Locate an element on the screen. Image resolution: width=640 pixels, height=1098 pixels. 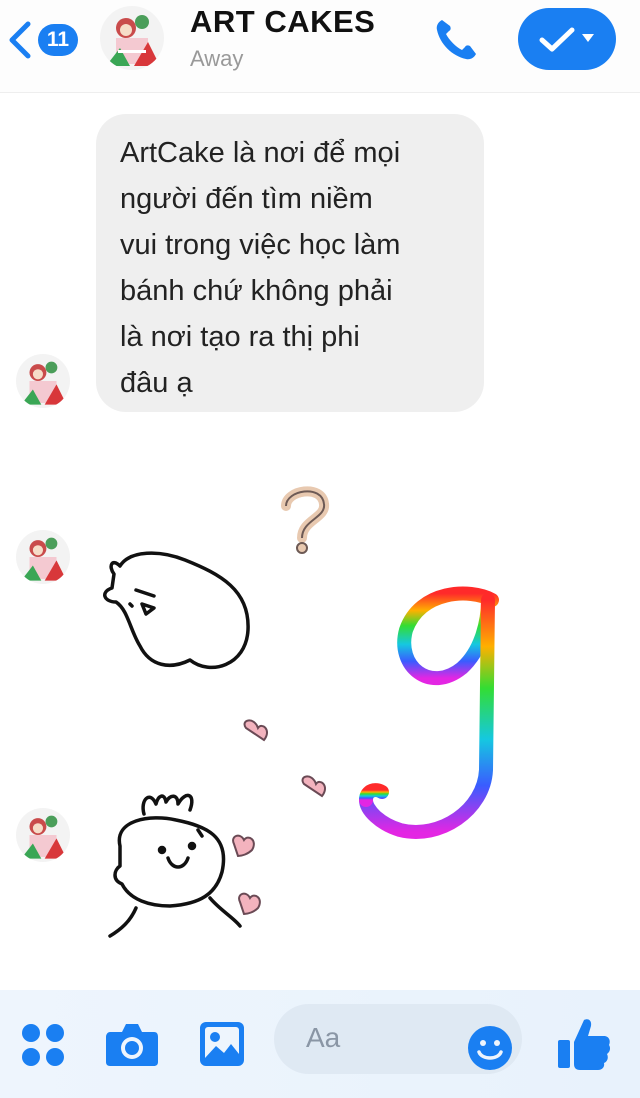
back-button: 11 is located at coordinates (44, 39).